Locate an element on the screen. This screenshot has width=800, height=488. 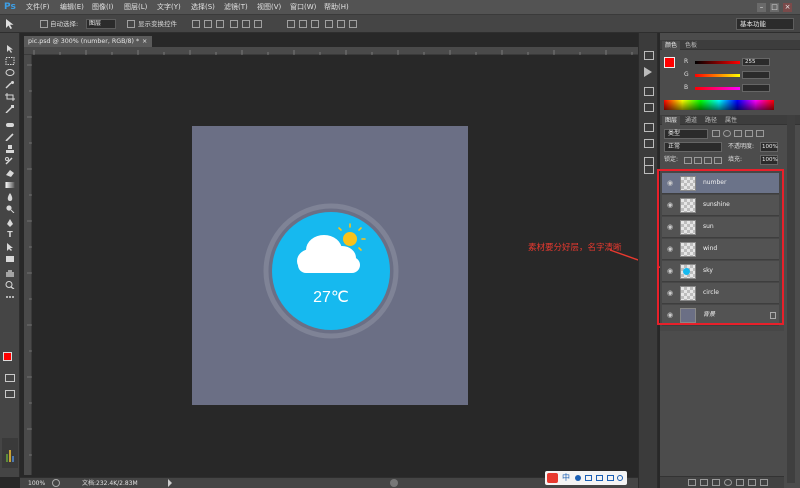
auto-select-checkbox is located at coordinates (44, 24).